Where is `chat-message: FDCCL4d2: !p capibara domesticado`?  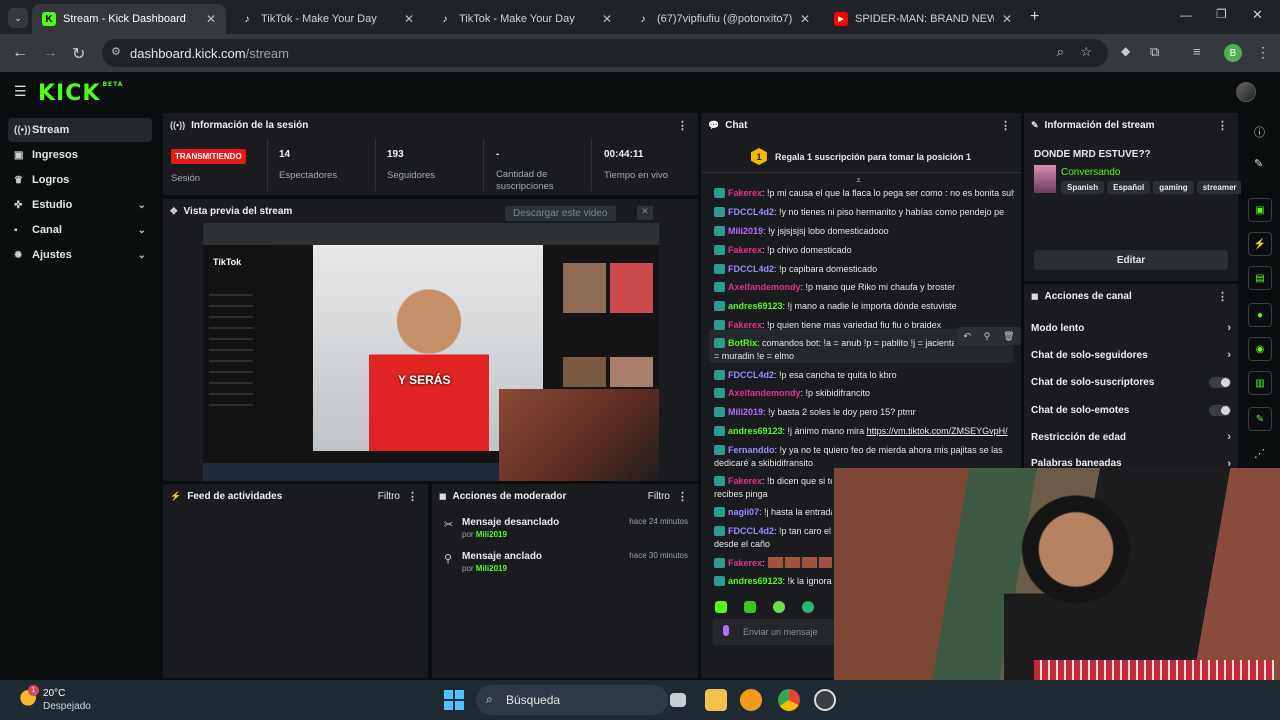 chat-message: FDCCL4d2: !p capibara domesticado is located at coordinates (864, 269).